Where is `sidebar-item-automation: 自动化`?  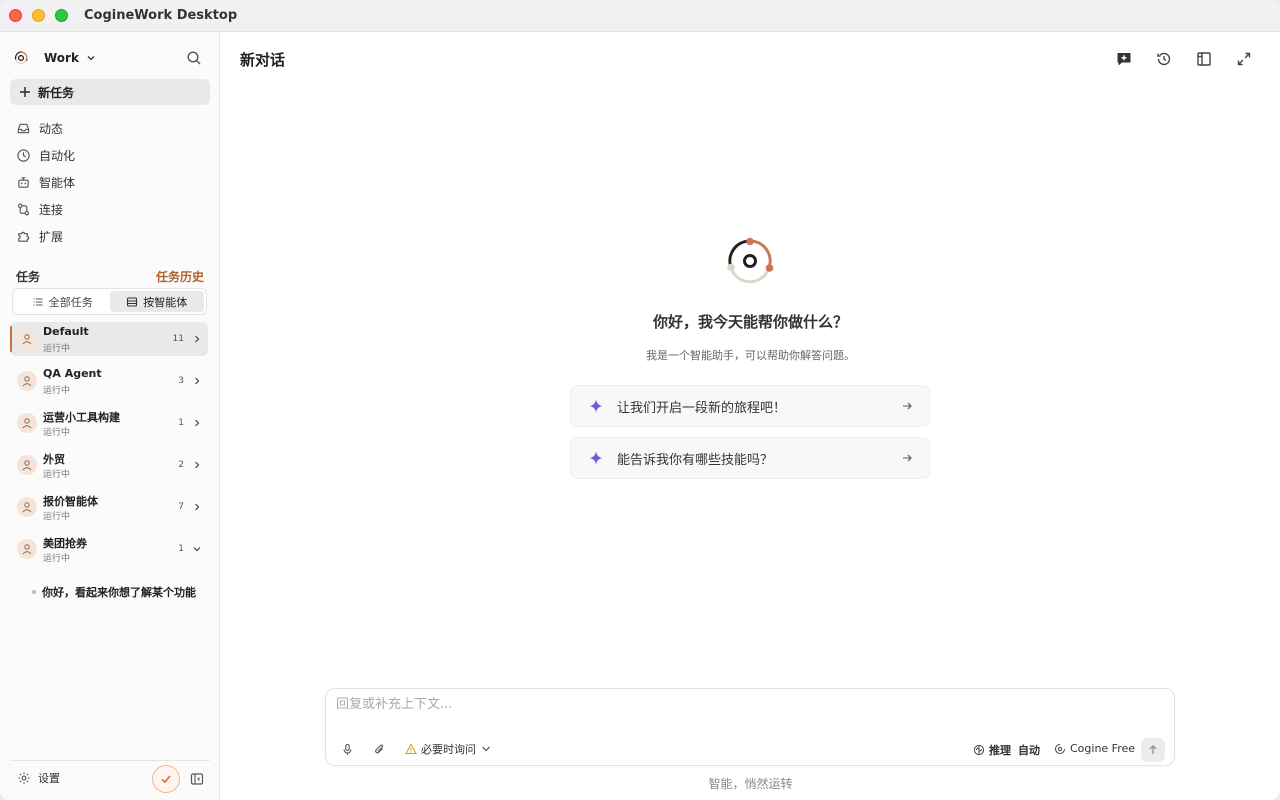
sidebar-item-automation: 自动化 is located at coordinates (110, 155).